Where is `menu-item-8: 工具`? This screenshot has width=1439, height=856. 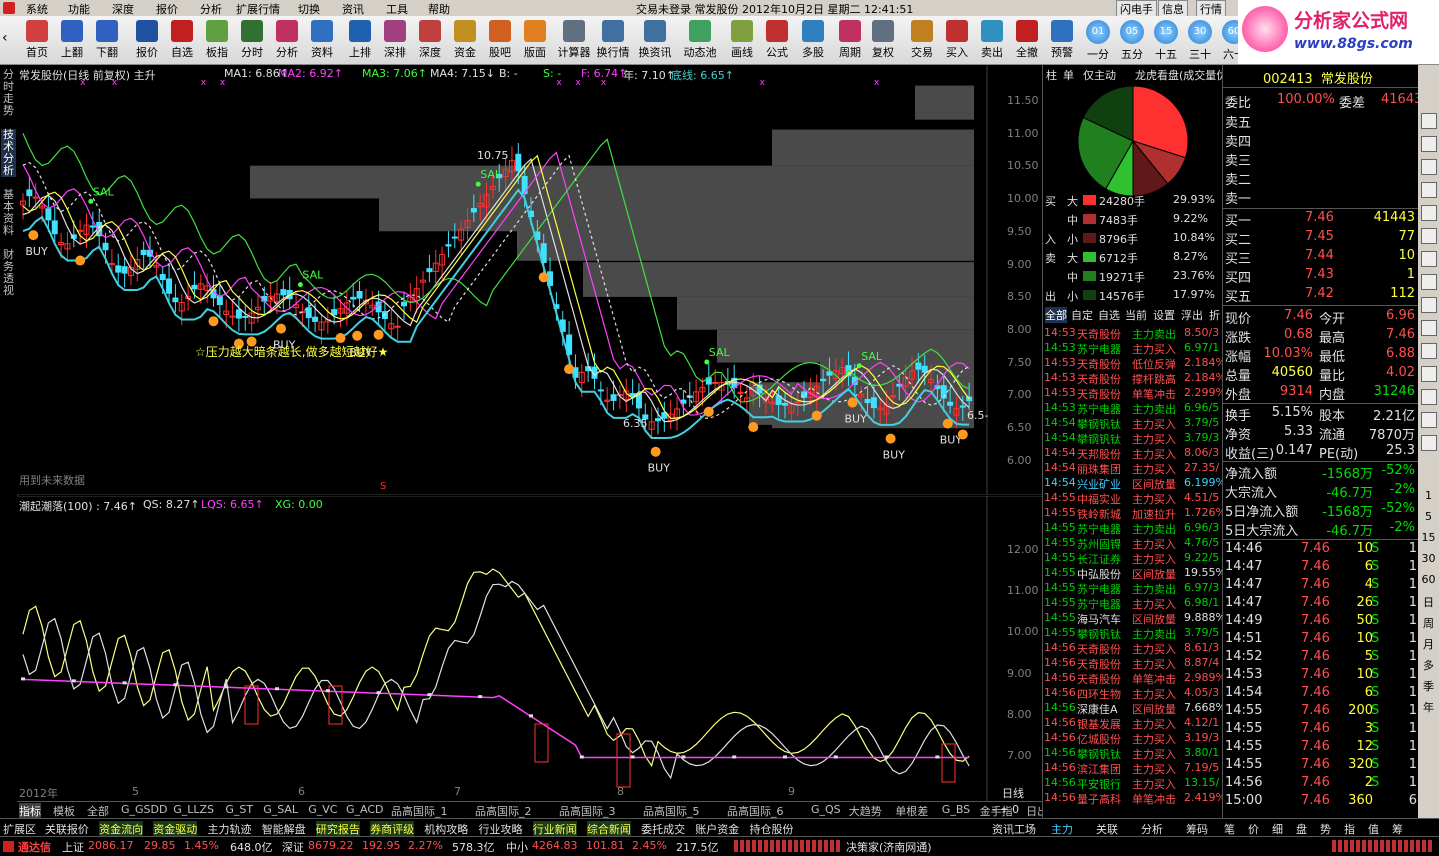 menu-item-8: 工具 is located at coordinates (397, 9).